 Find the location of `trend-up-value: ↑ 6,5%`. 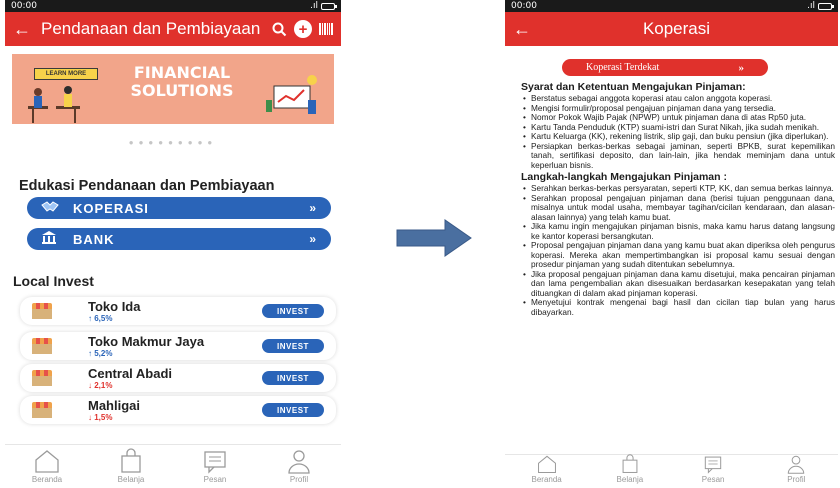

trend-up-value: ↑ 6,5% is located at coordinates (100, 318).